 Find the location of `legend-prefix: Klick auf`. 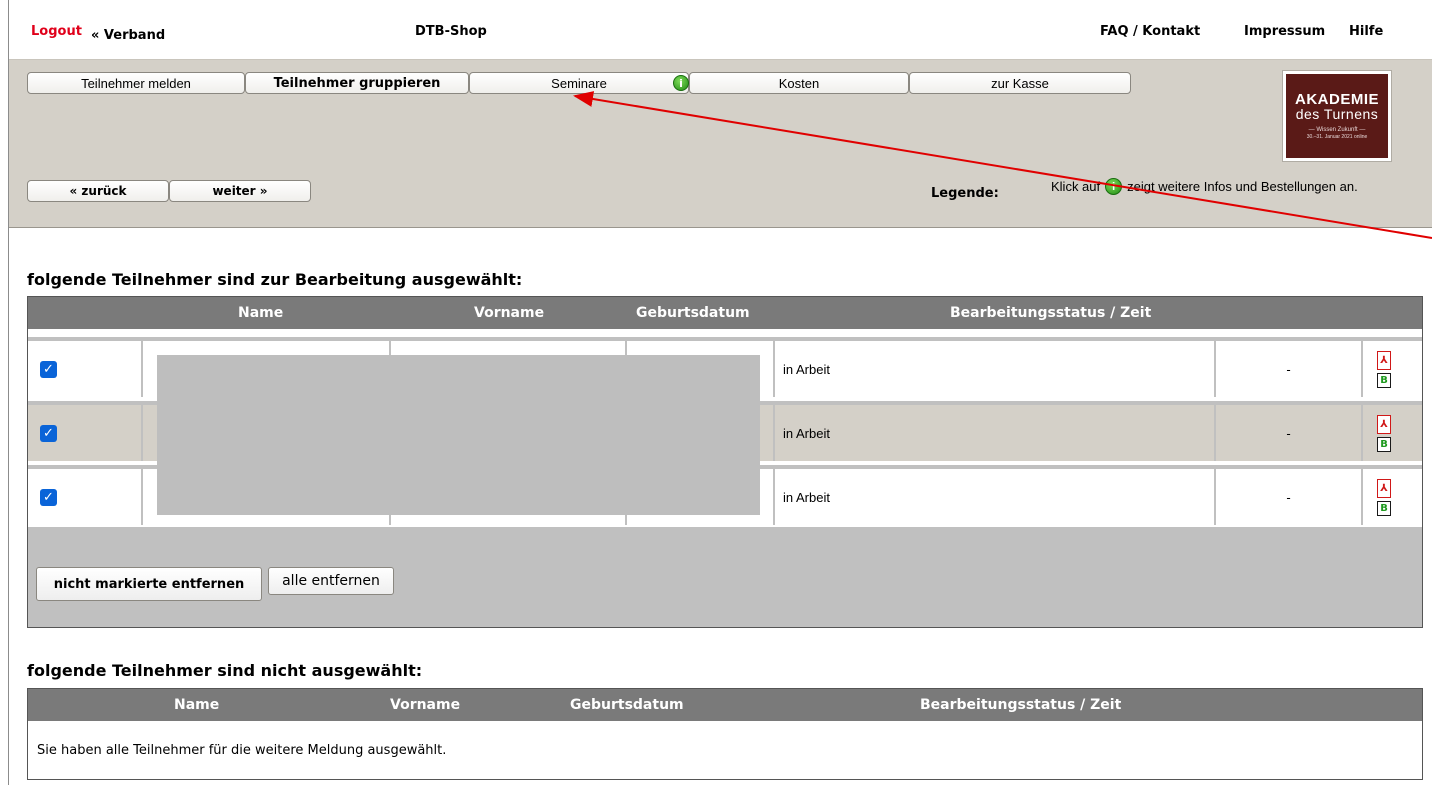

legend-prefix: Klick auf is located at coordinates (1076, 186).